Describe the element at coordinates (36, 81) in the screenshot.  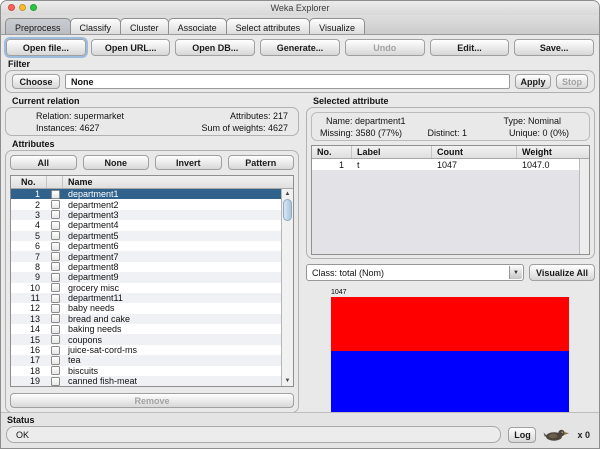
I see `choose-filter-button: Choose` at that location.